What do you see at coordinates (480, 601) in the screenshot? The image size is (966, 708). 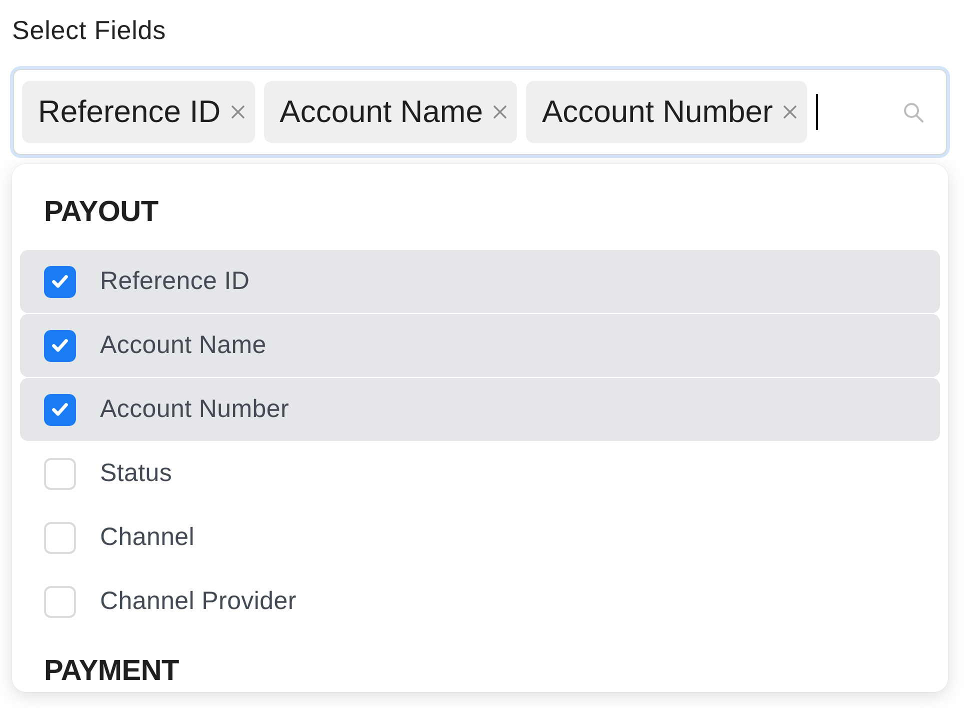 I see `option-item: Channel Provider` at bounding box center [480, 601].